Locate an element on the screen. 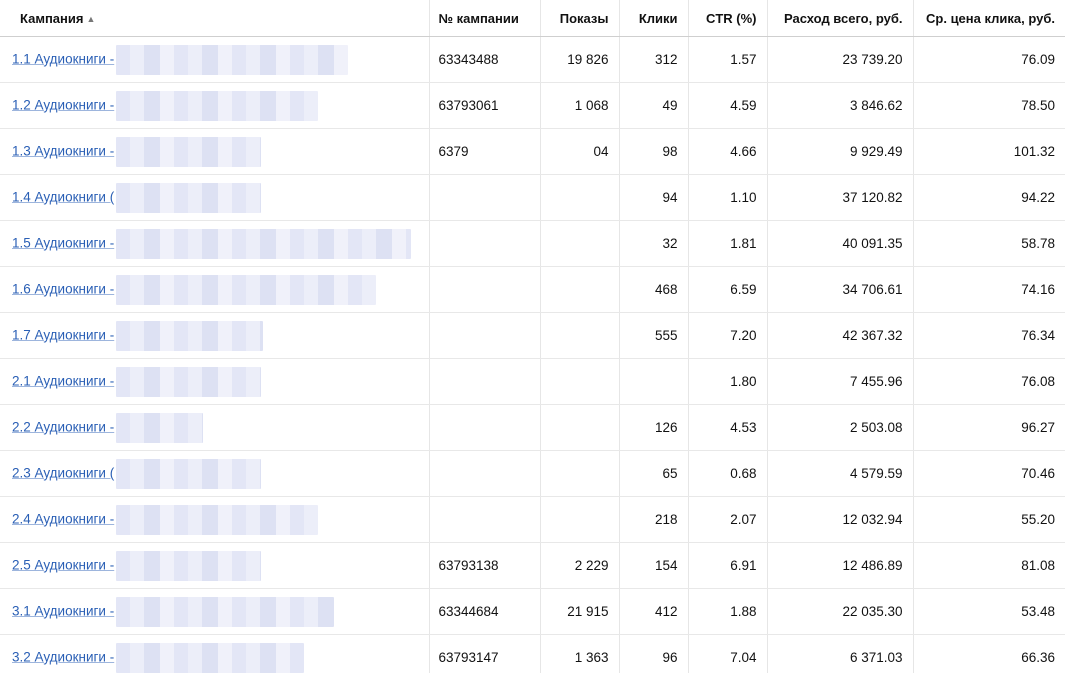 This screenshot has height=673, width=1065. table-row: 2.4 Аудиокниги - 218 2.07 12 032.94 55.20 is located at coordinates (532, 519).